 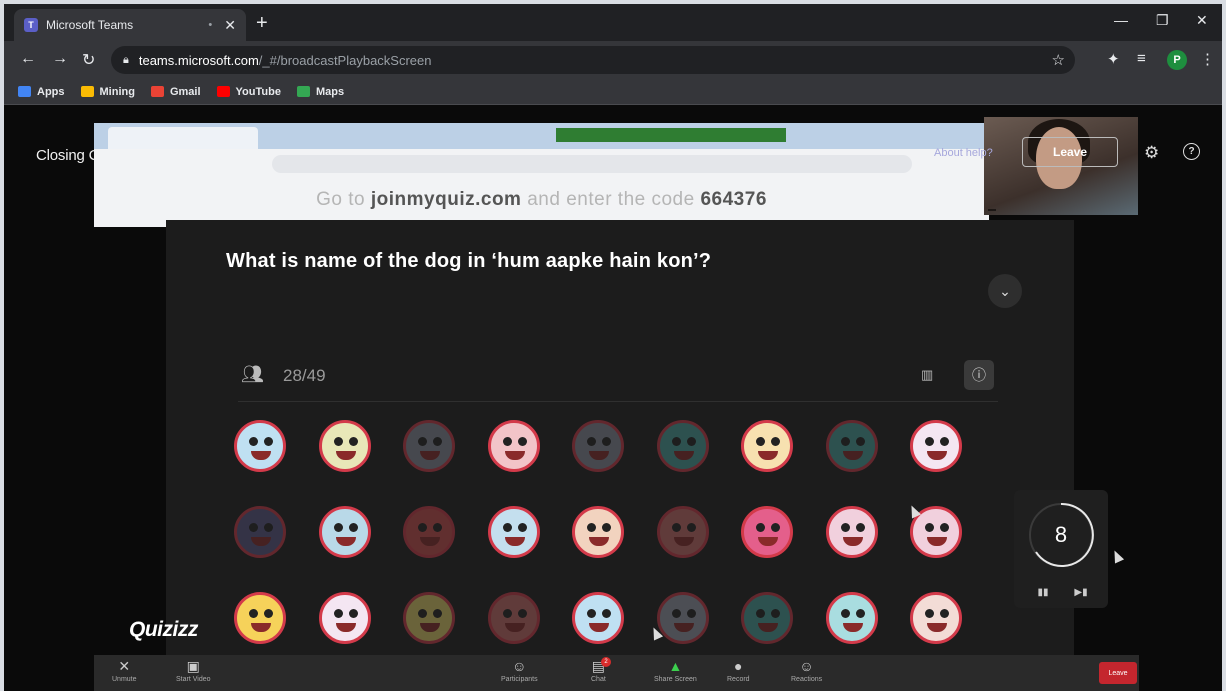 I want to click on share-screen-button: ▲ Share Screen, so click(x=675, y=670).